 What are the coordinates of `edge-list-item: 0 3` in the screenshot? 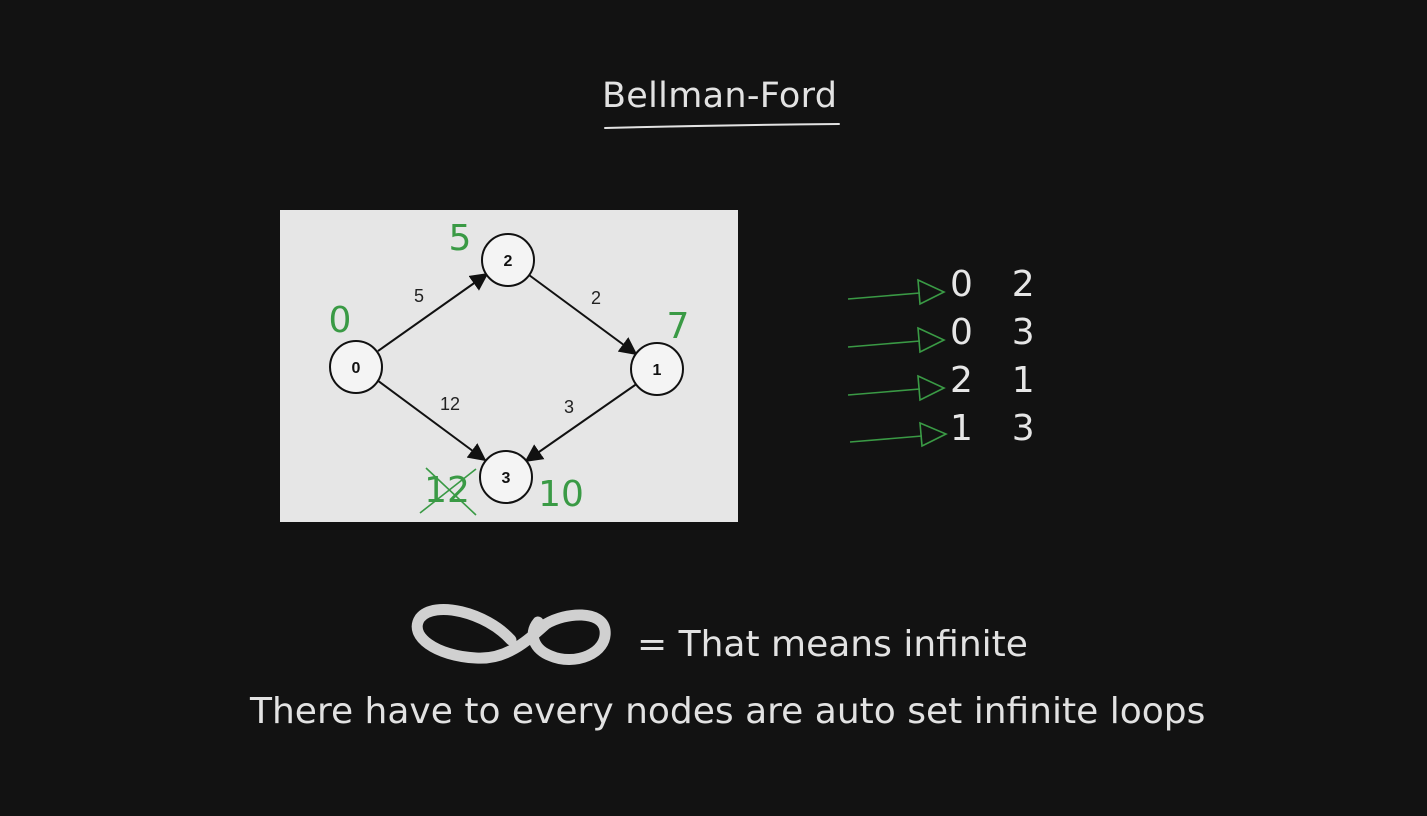 It's located at (950, 334).